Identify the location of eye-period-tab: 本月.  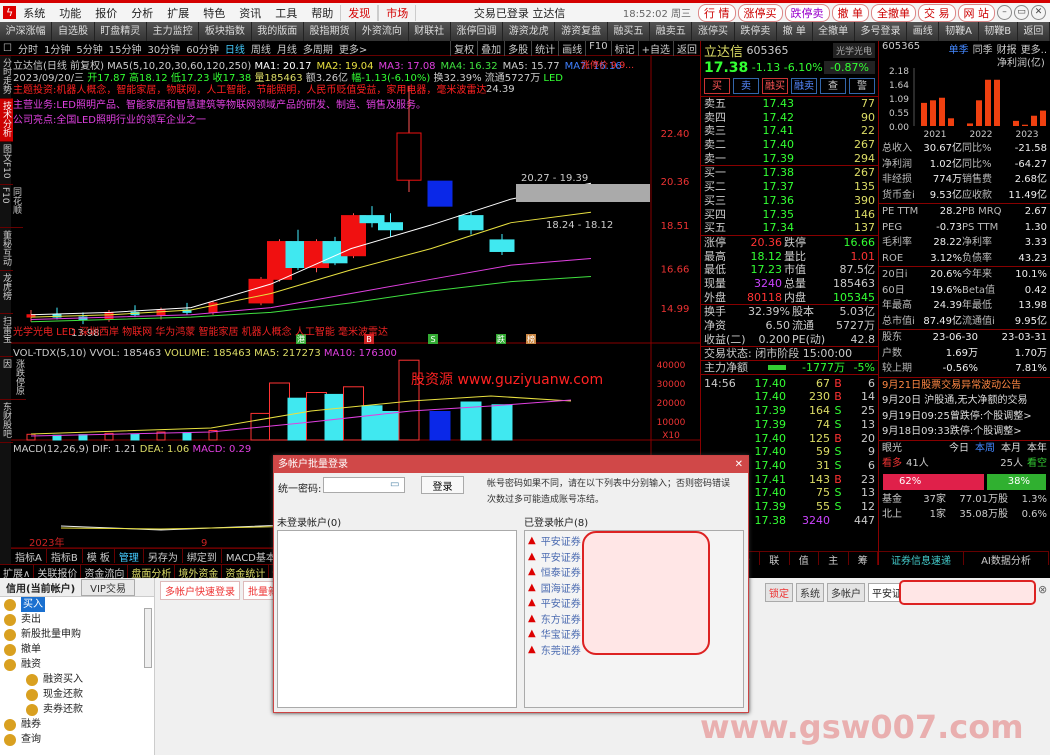
(1011, 449).